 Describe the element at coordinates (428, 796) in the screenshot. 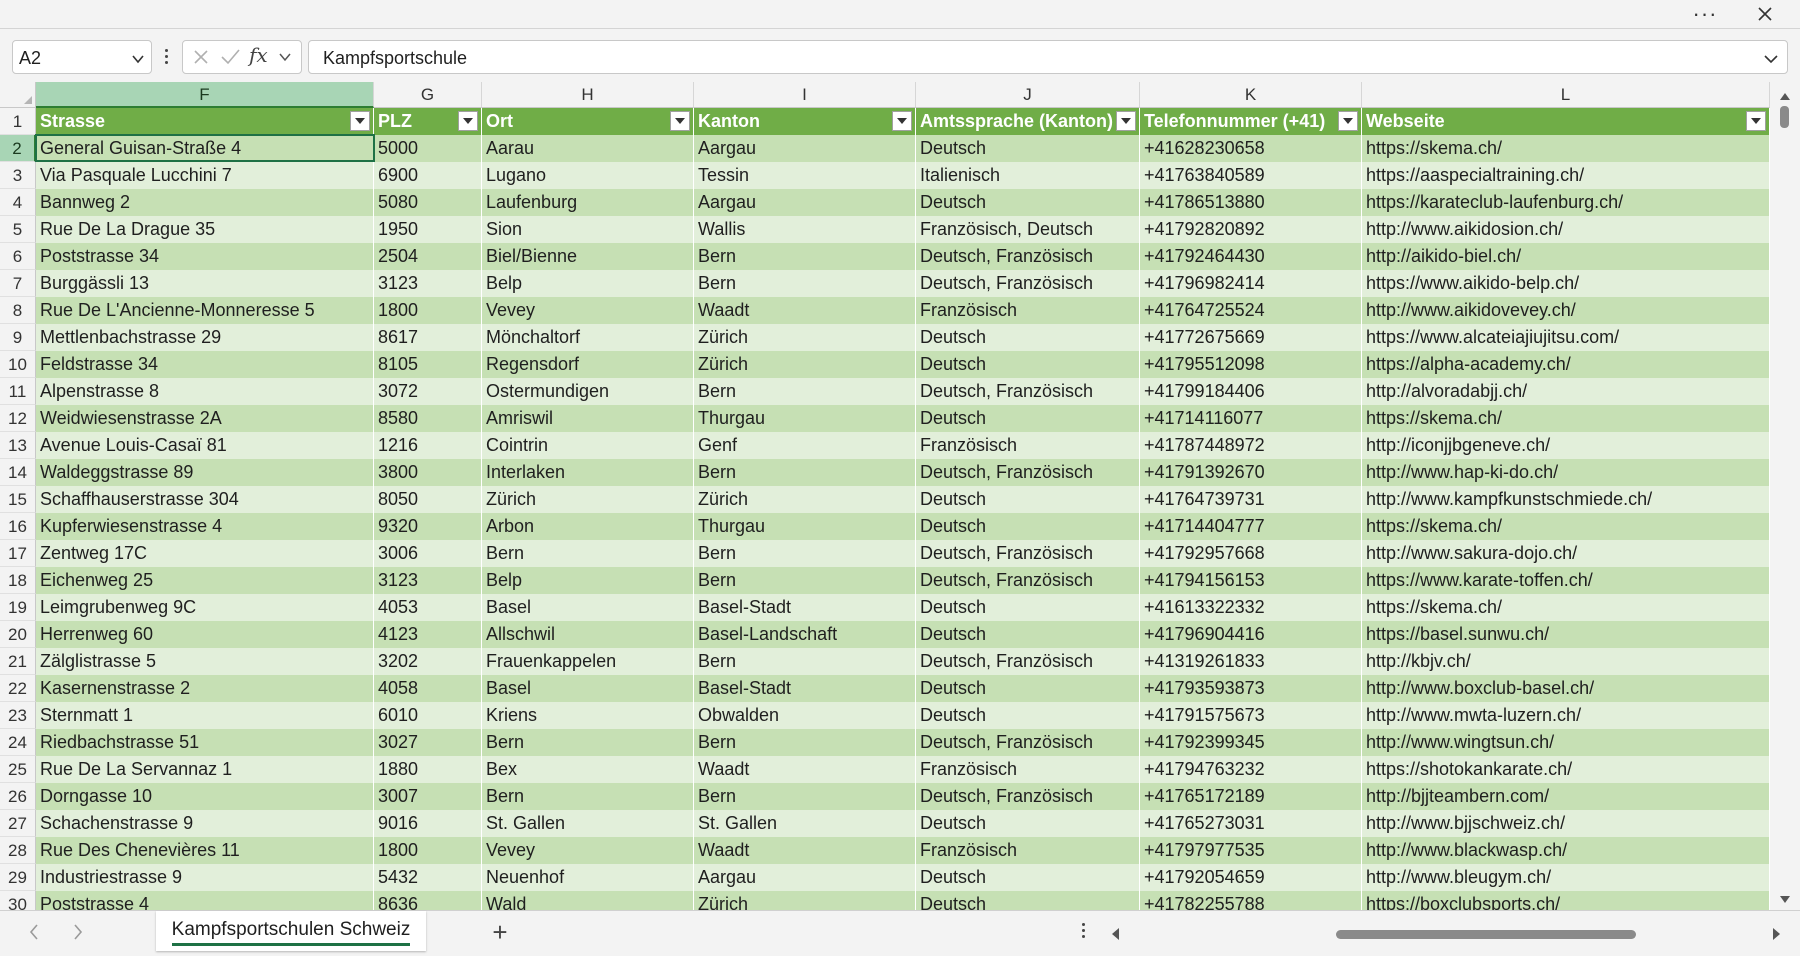

I see `table-cell: 3007` at that location.